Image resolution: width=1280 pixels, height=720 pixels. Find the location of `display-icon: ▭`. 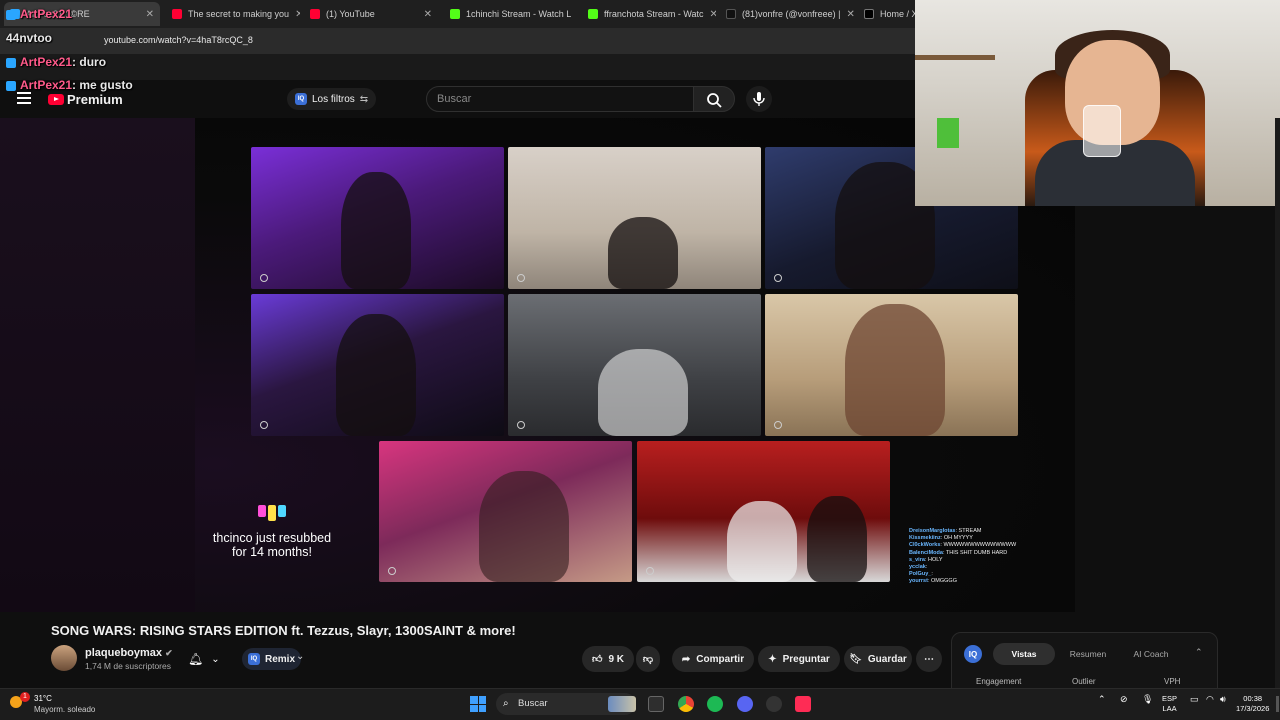

display-icon: ▭ is located at coordinates (1194, 699).